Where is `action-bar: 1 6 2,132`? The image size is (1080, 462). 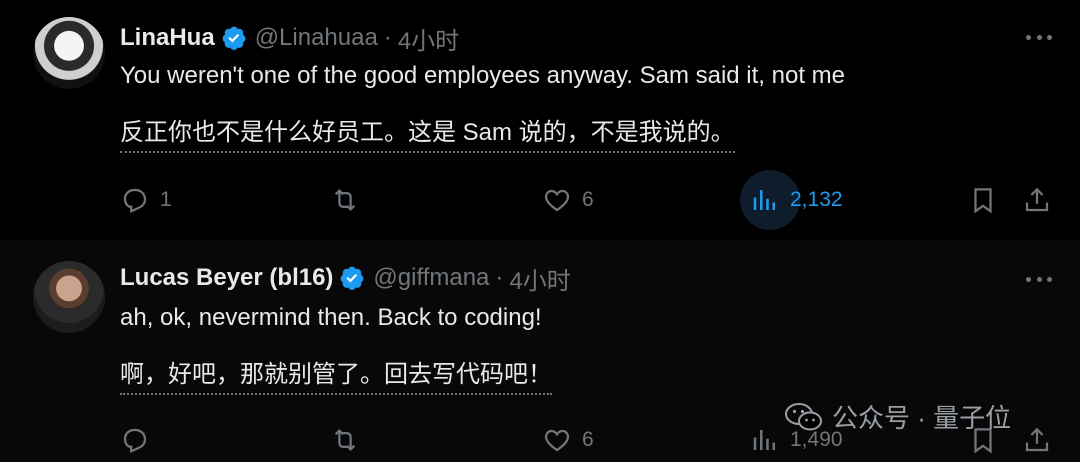 action-bar: 1 6 2,132 is located at coordinates (585, 200).